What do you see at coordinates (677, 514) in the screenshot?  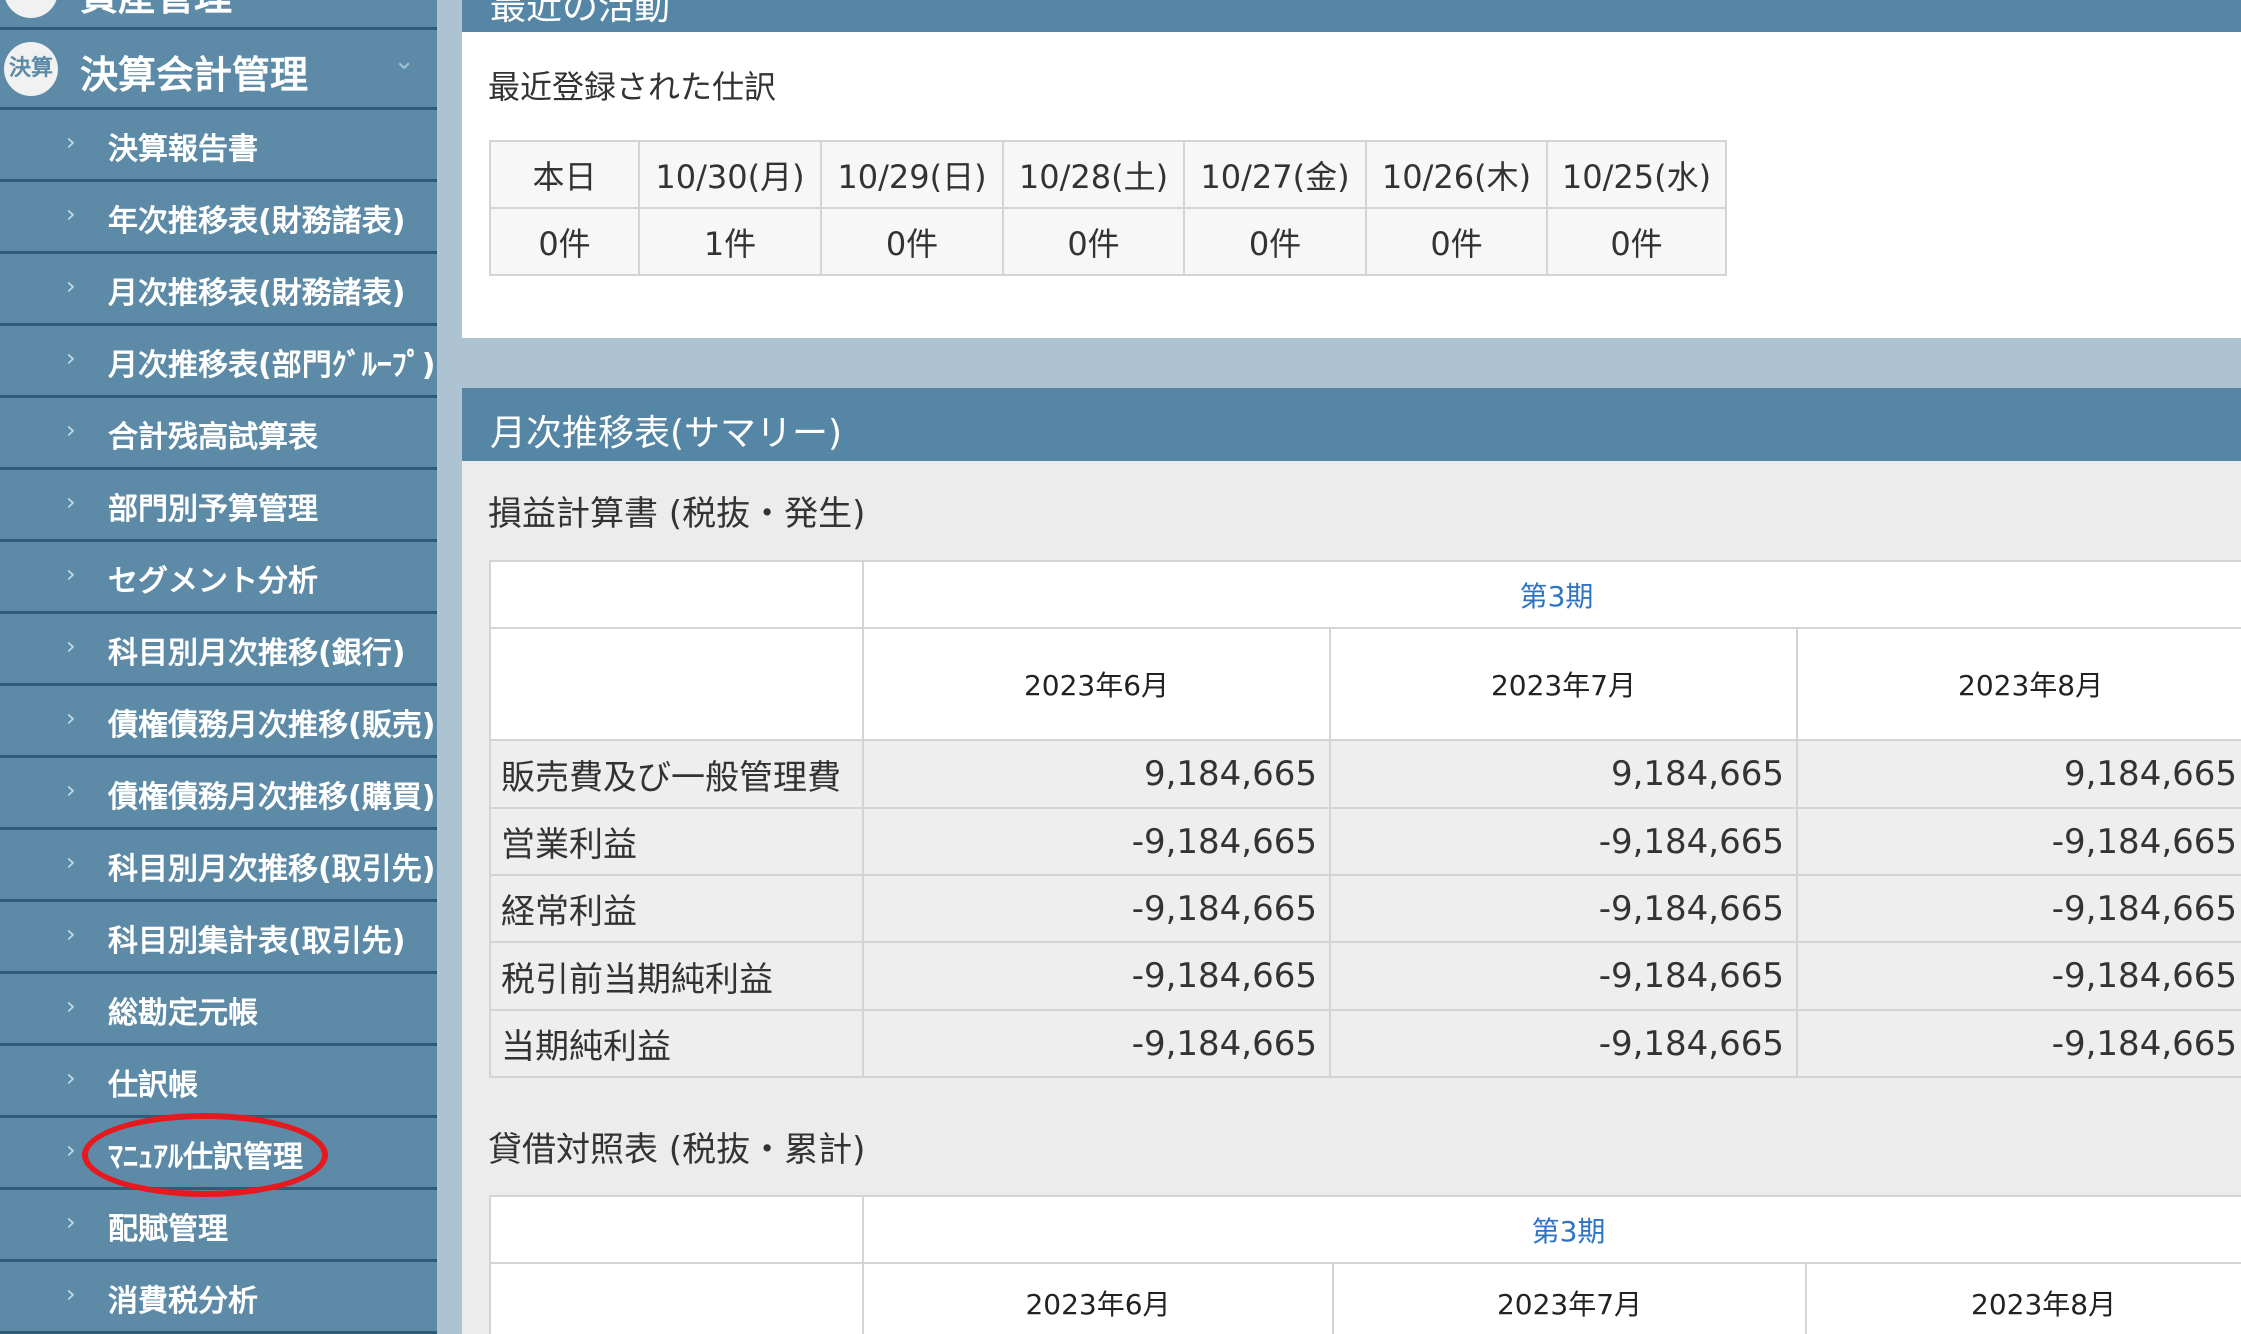 I see `pl-title: 損益計算書 (税抜・発生)` at bounding box center [677, 514].